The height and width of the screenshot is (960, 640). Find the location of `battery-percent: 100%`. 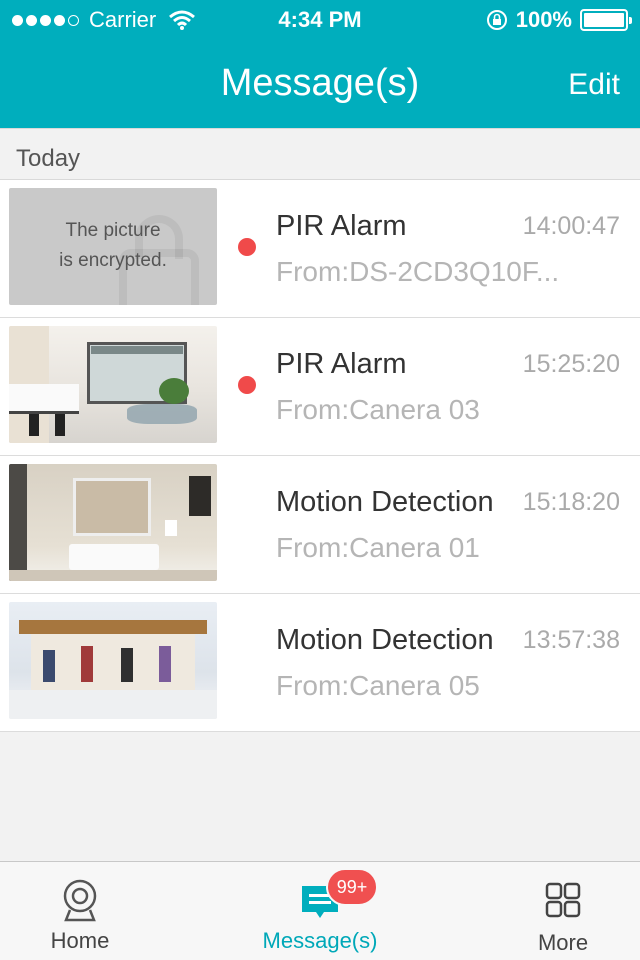

battery-percent: 100% is located at coordinates (543, 19).